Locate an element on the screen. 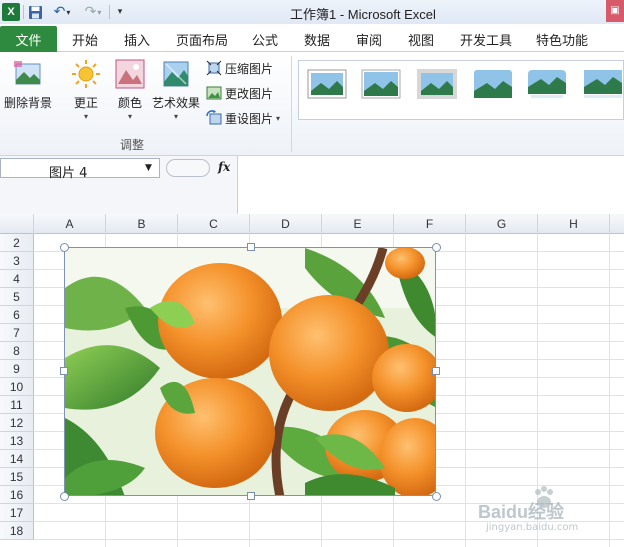 Image resolution: width=624 pixels, height=547 pixels. customize-quick-access-icon: ▾ is located at coordinates (120, 12).